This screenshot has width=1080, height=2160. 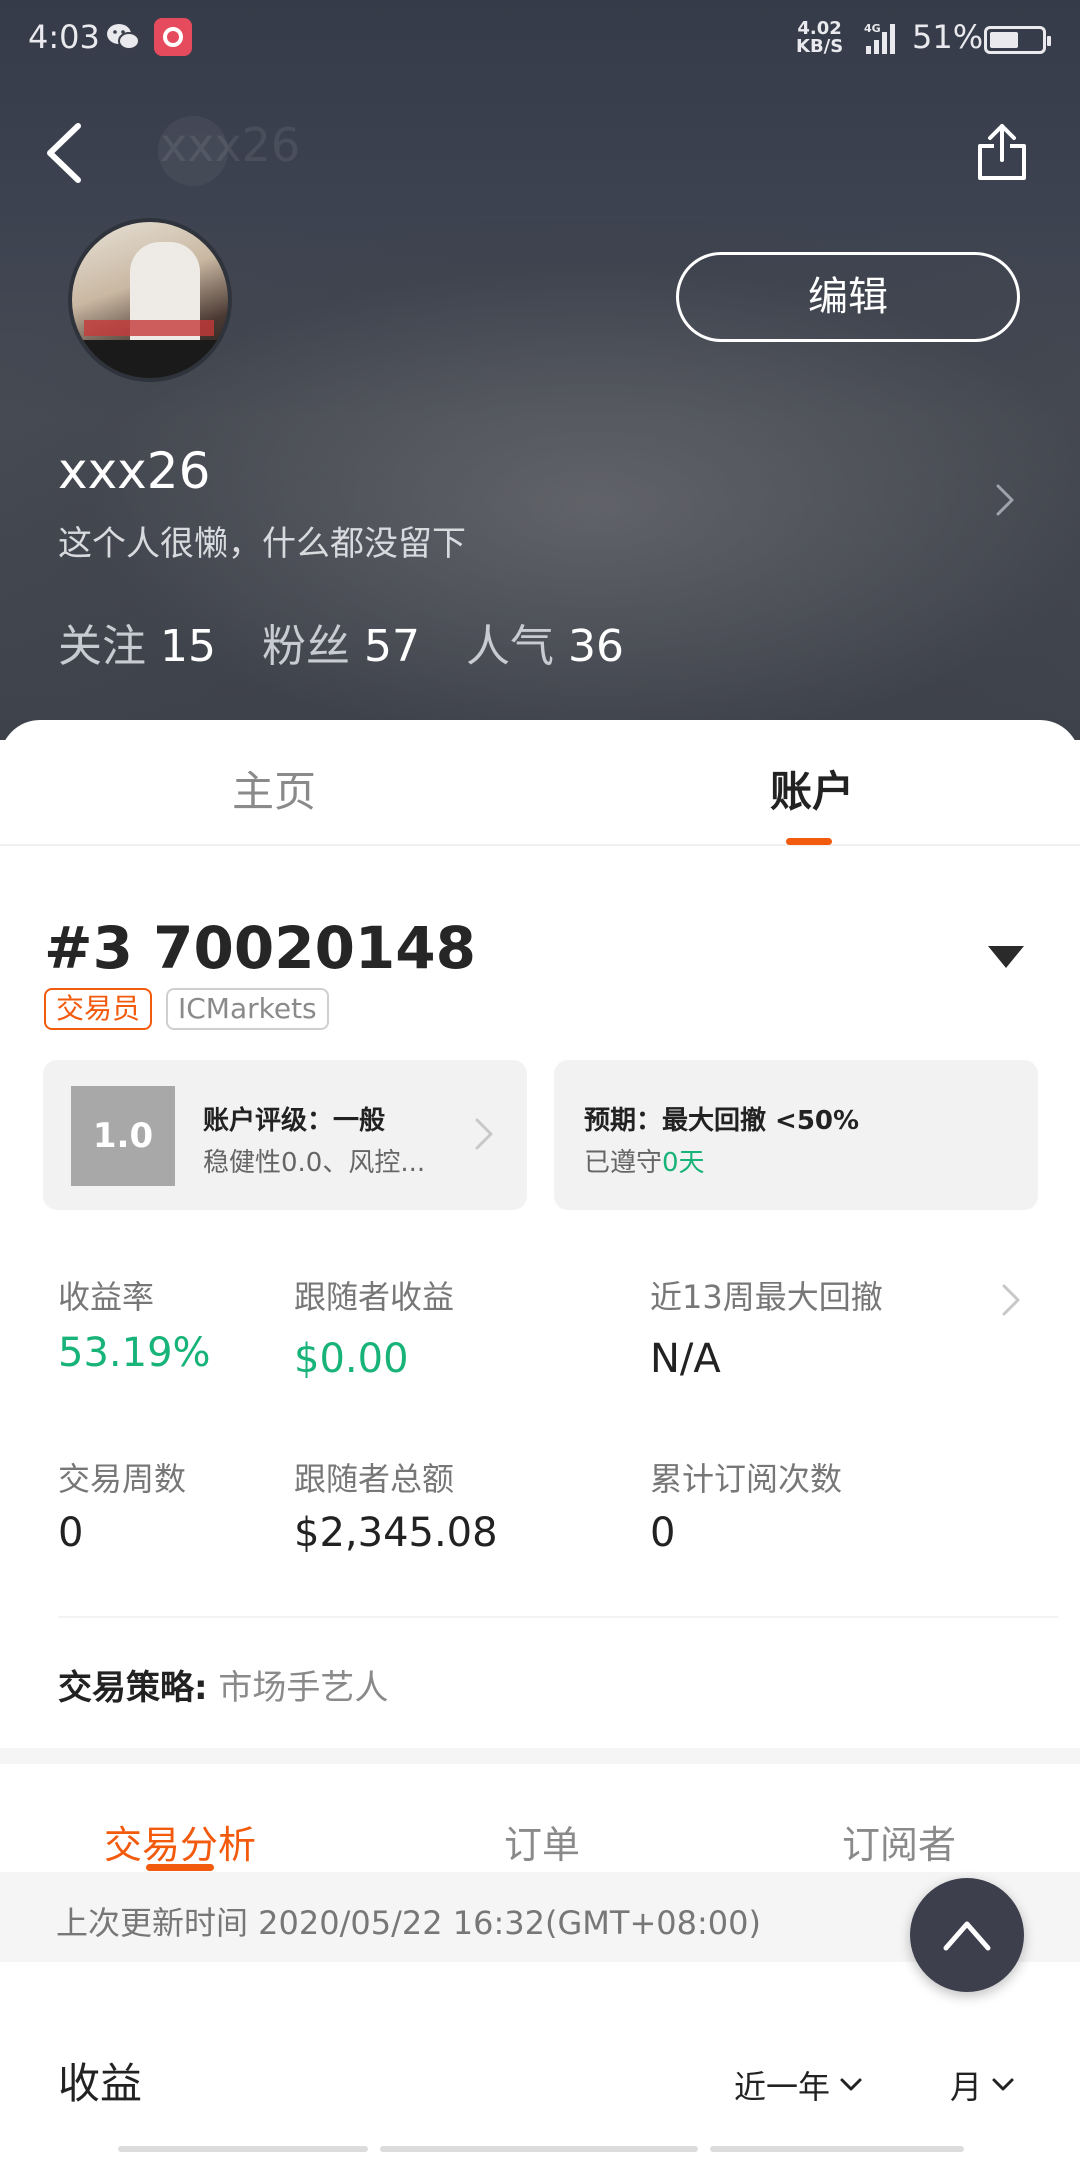 I want to click on metric-label-subscriptions: 累计订阅次数, so click(x=746, y=1479).